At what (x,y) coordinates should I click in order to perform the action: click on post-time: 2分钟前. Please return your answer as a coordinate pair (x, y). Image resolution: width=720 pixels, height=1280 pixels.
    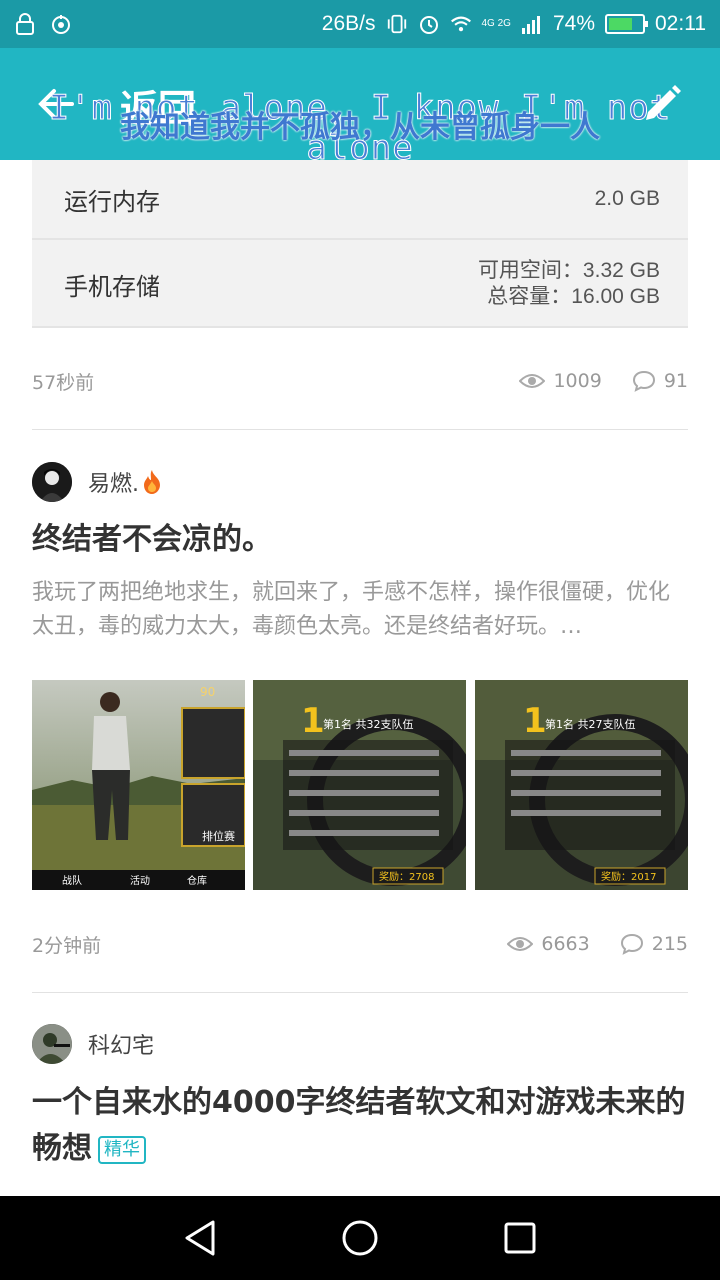
    Looking at the image, I should click on (67, 945).